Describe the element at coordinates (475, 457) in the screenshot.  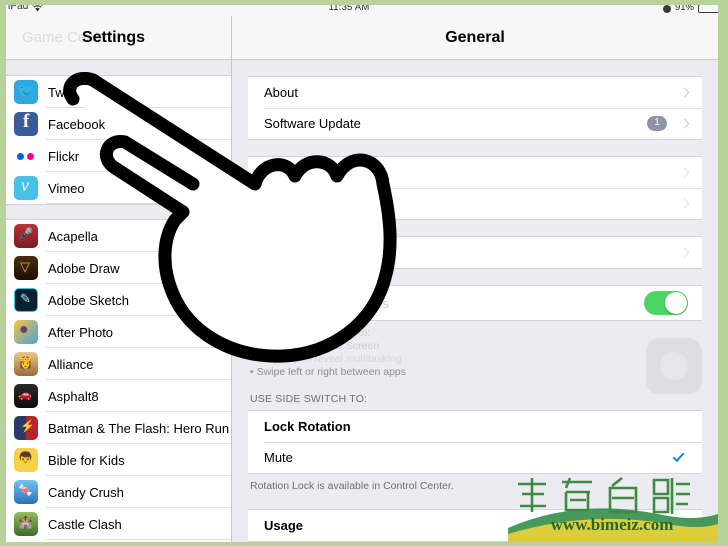
I see `row-mute: Mute` at that location.